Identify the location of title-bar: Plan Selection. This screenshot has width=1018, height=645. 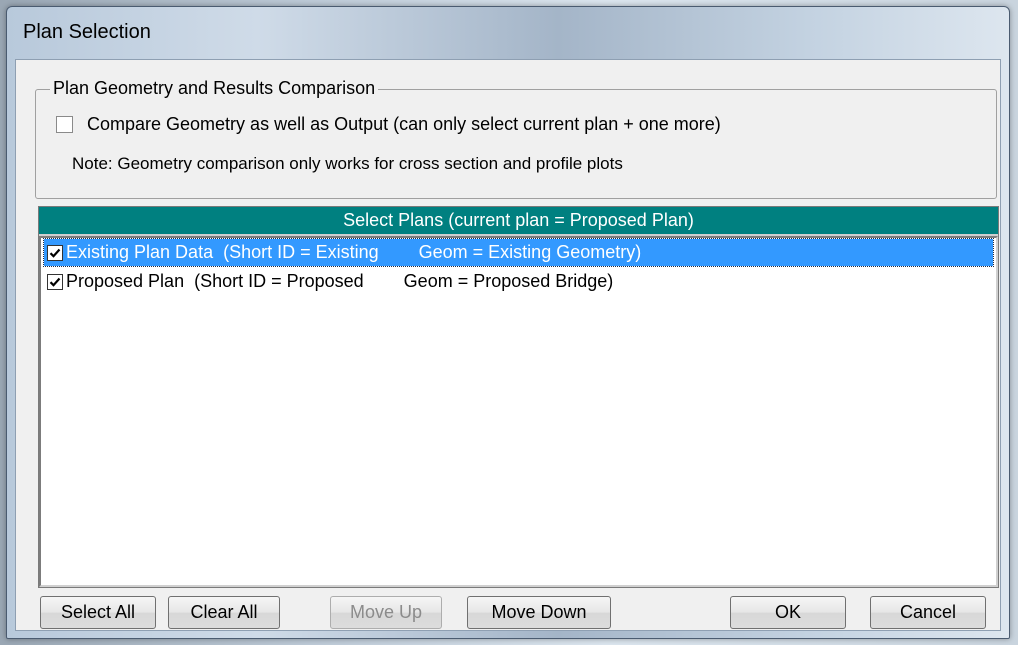
(508, 33).